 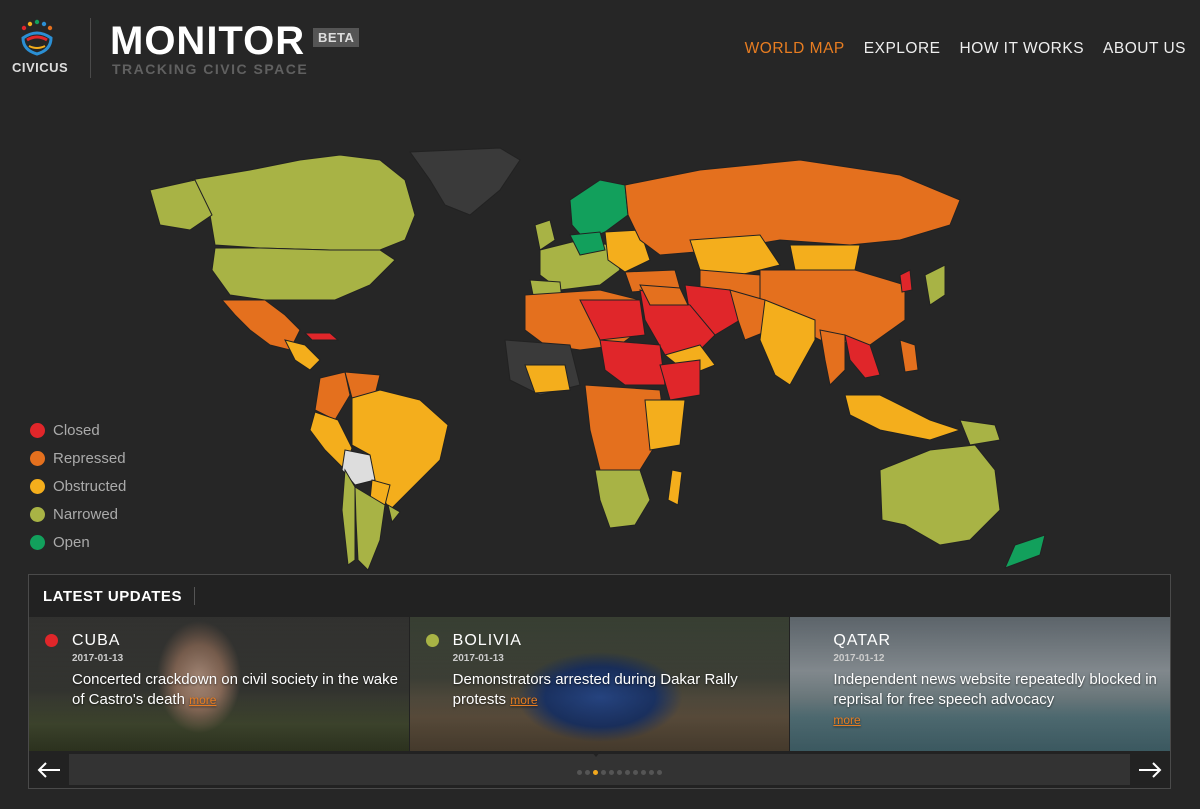 I want to click on latest-updates-title: LATEST UPDATES, so click(x=112, y=596).